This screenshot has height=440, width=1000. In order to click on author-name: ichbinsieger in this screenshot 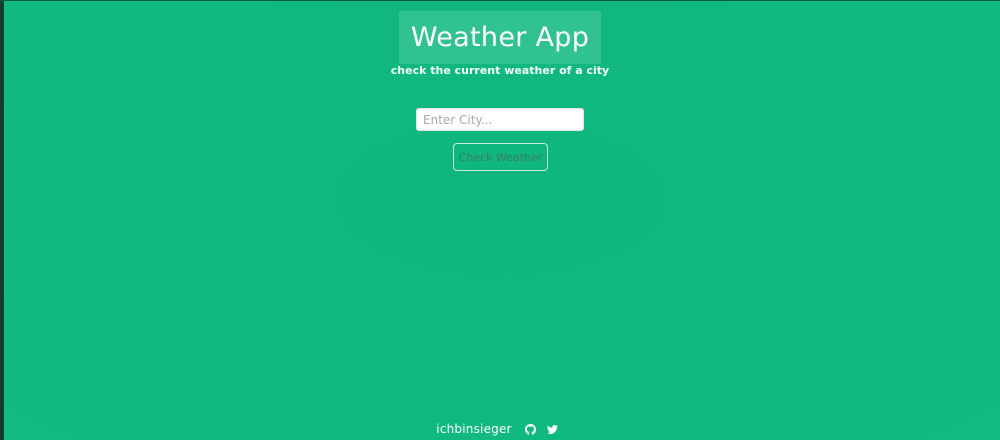, I will do `click(474, 429)`.